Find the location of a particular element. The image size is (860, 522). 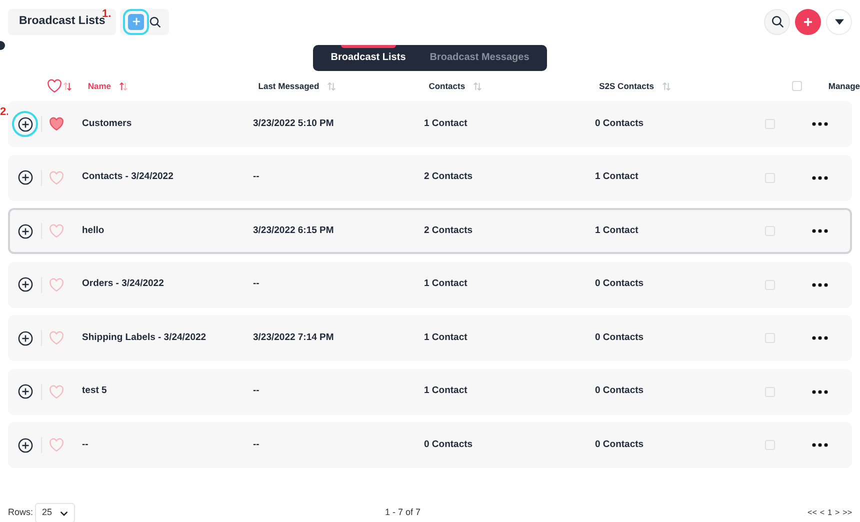

list-name: test 5 is located at coordinates (95, 391).